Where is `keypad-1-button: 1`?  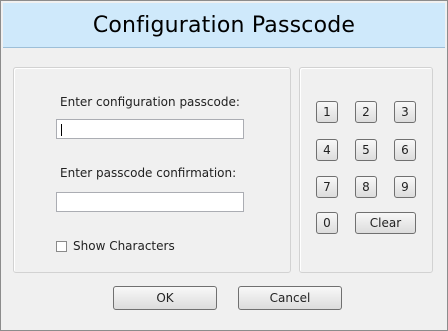
keypad-1-button: 1 is located at coordinates (327, 112).